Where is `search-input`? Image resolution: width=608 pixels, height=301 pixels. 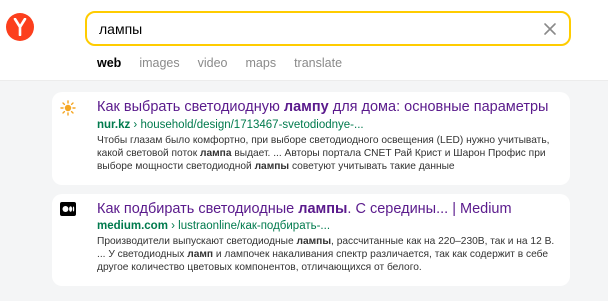 search-input is located at coordinates (309, 29).